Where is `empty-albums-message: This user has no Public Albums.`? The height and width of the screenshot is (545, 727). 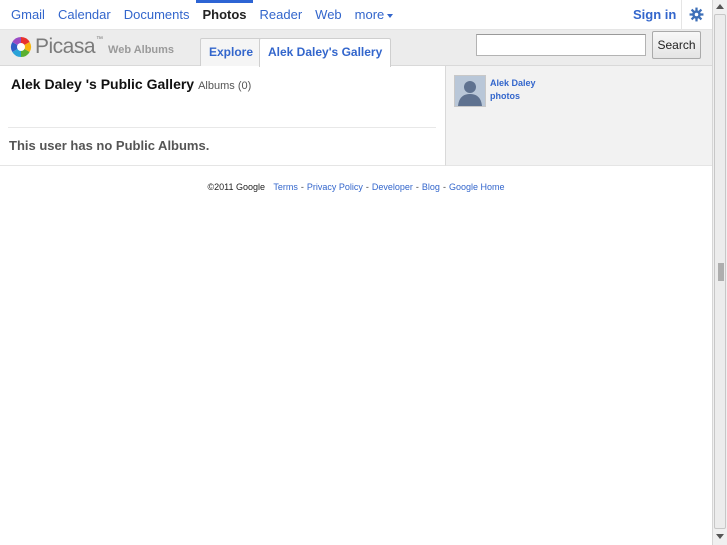
empty-albums-message: This user has no Public Albums. is located at coordinates (109, 145).